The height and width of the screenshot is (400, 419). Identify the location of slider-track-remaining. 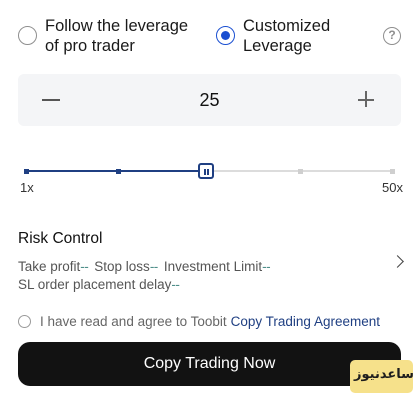
(303, 171).